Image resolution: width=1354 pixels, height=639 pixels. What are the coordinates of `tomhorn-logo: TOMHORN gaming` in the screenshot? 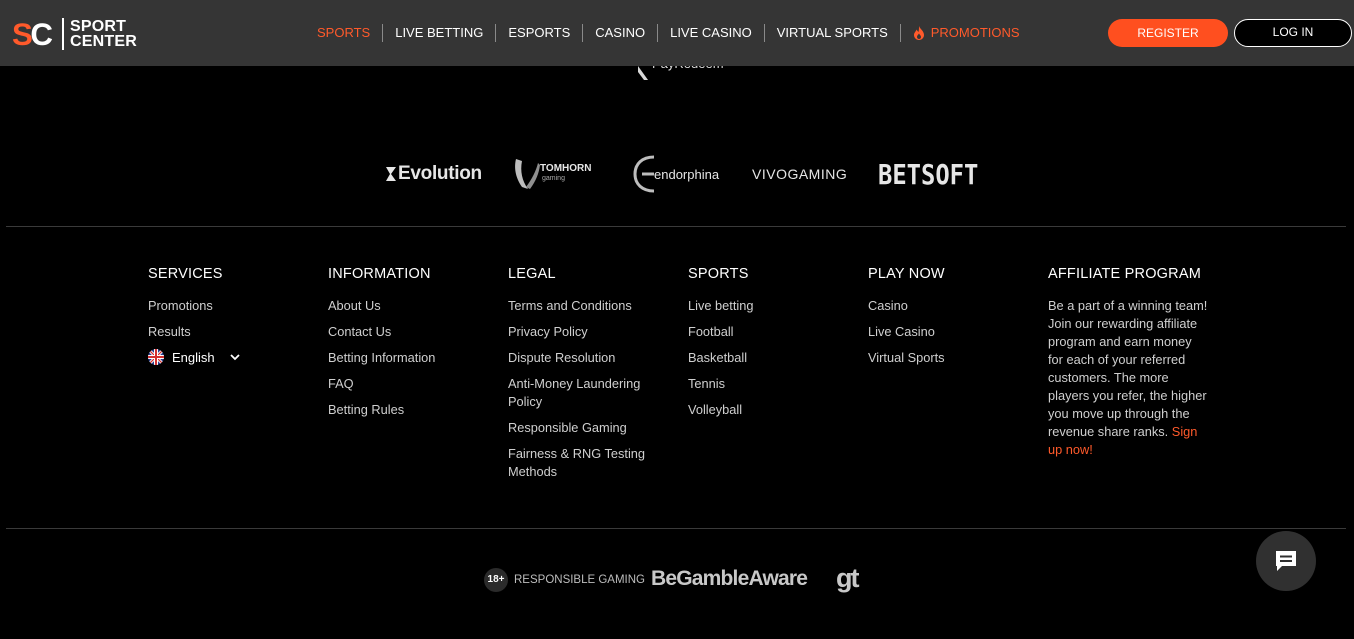 It's located at (551, 174).